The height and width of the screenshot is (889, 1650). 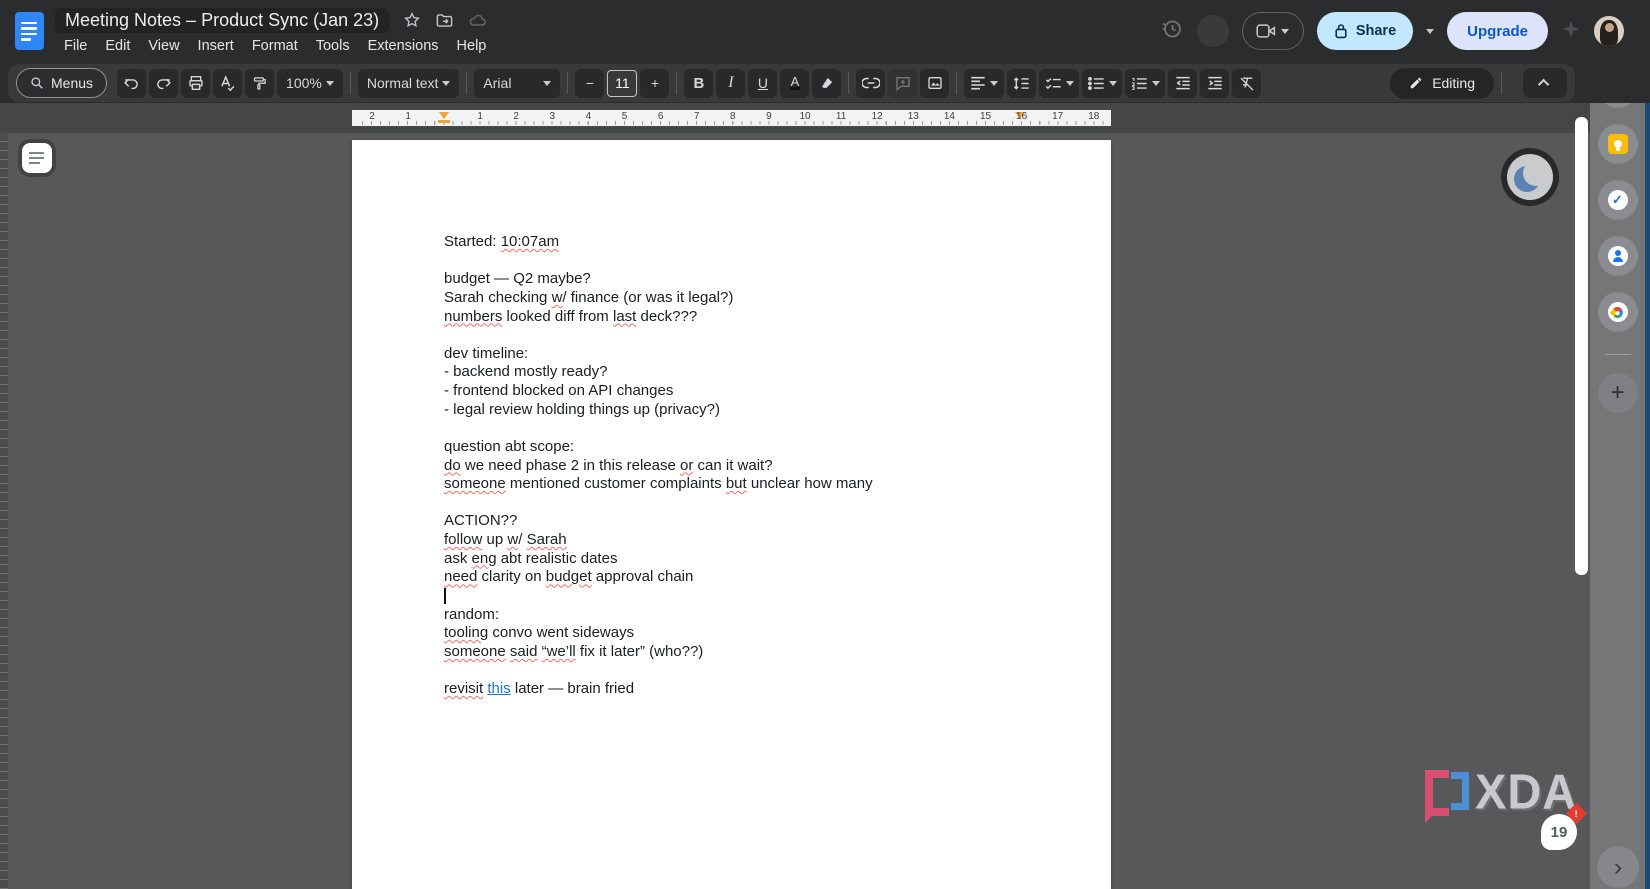 I want to click on document-title: Meeting Notes – Product Sync (Jan 23), so click(x=222, y=20).